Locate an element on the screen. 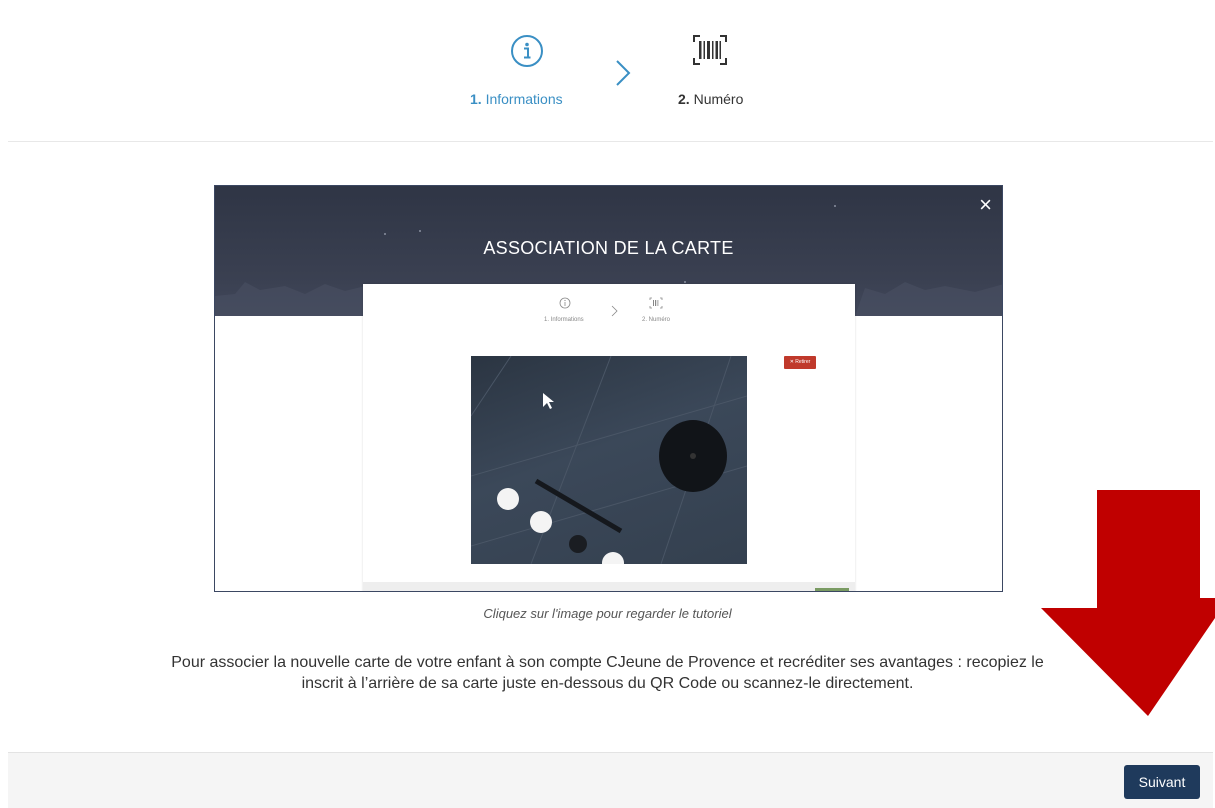 This screenshot has width=1215, height=808. close-icon: × is located at coordinates (985, 205).